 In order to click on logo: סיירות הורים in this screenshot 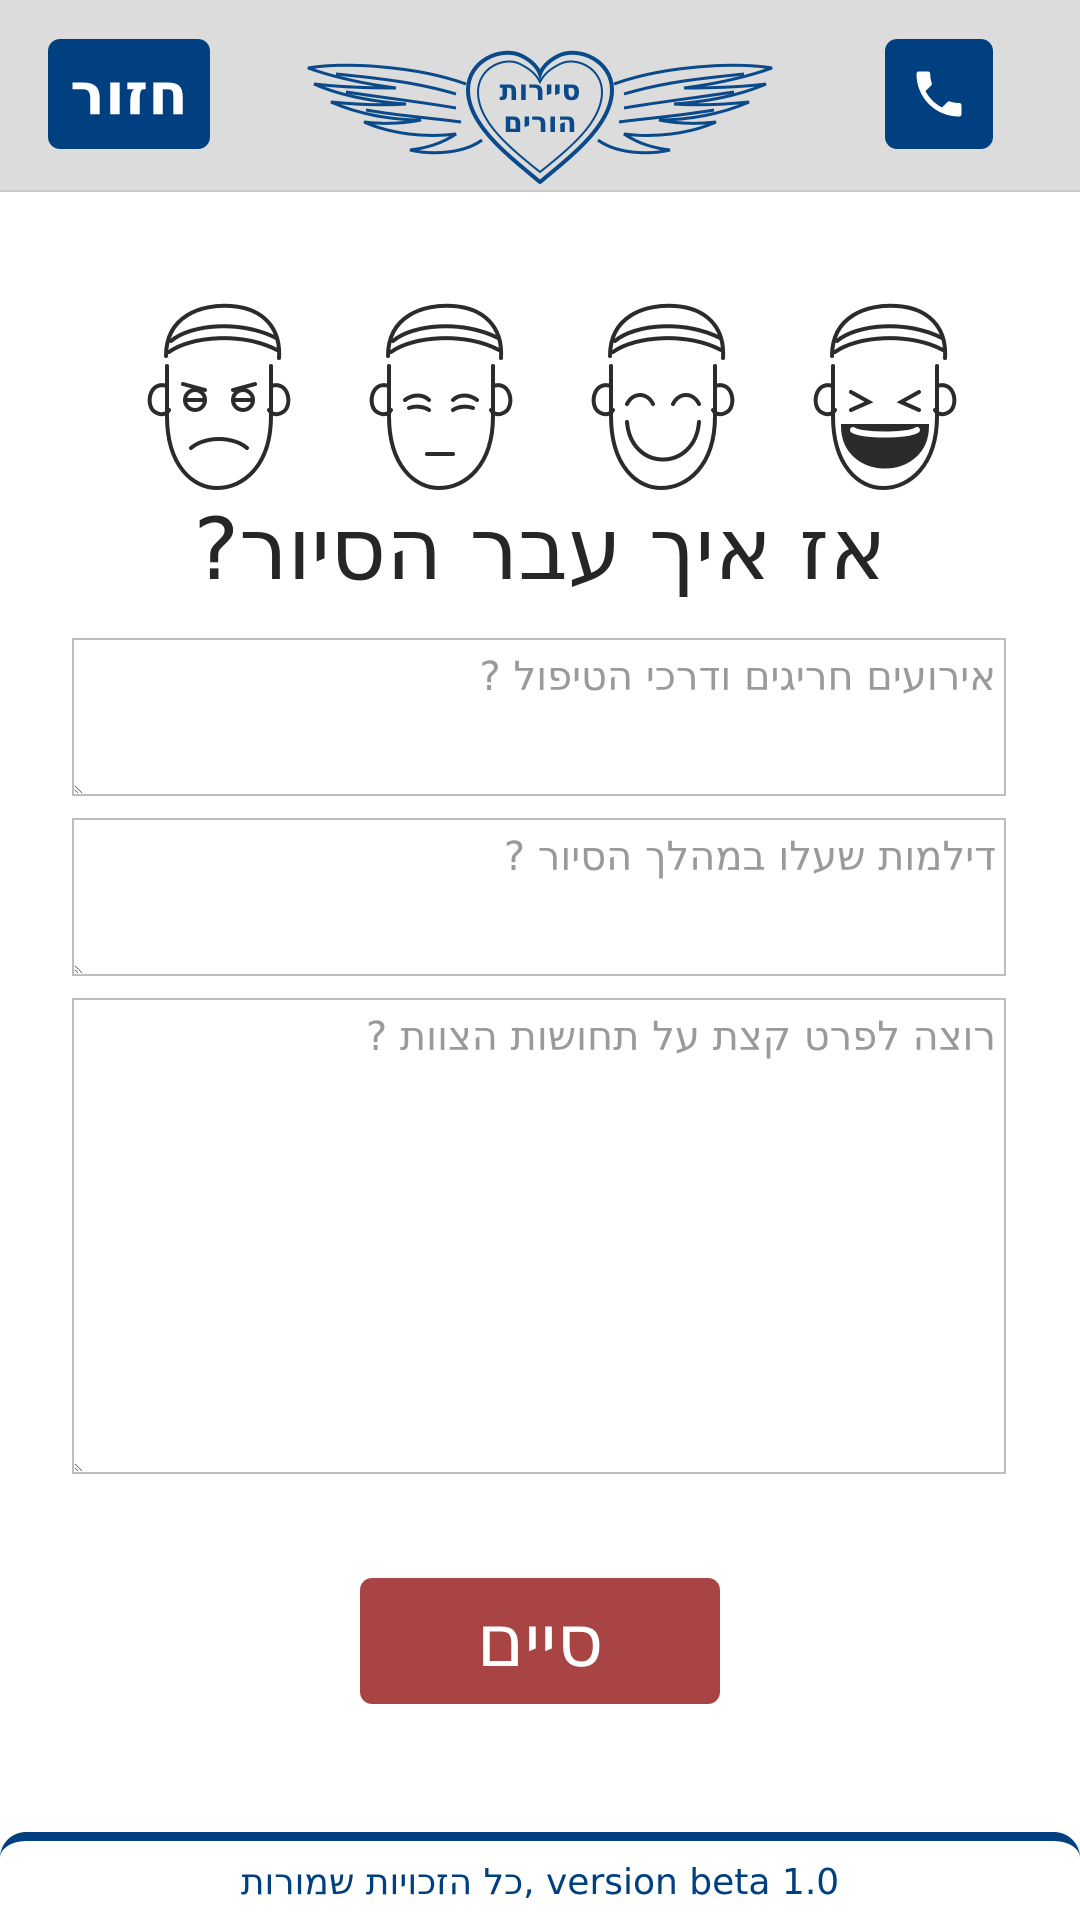, I will do `click(540, 117)`.